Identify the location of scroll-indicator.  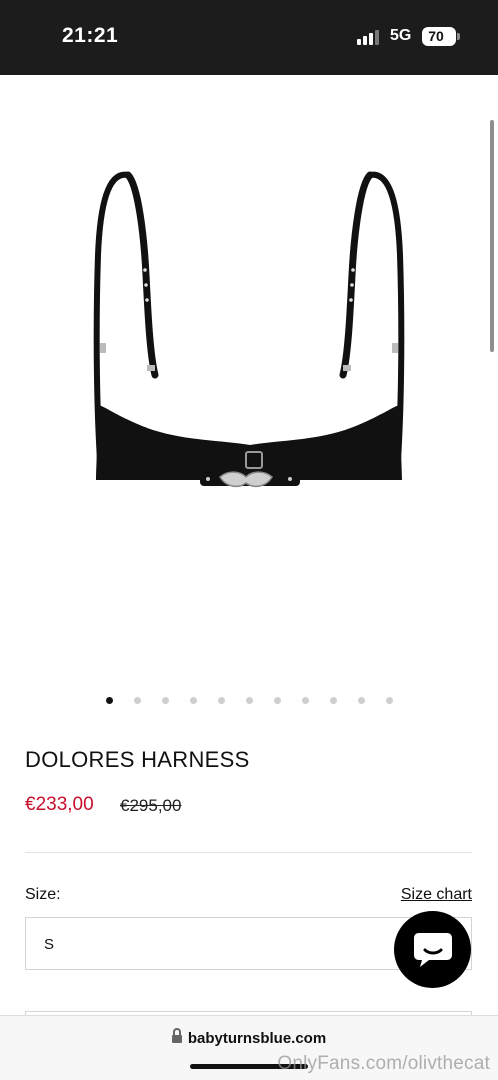
(492, 236).